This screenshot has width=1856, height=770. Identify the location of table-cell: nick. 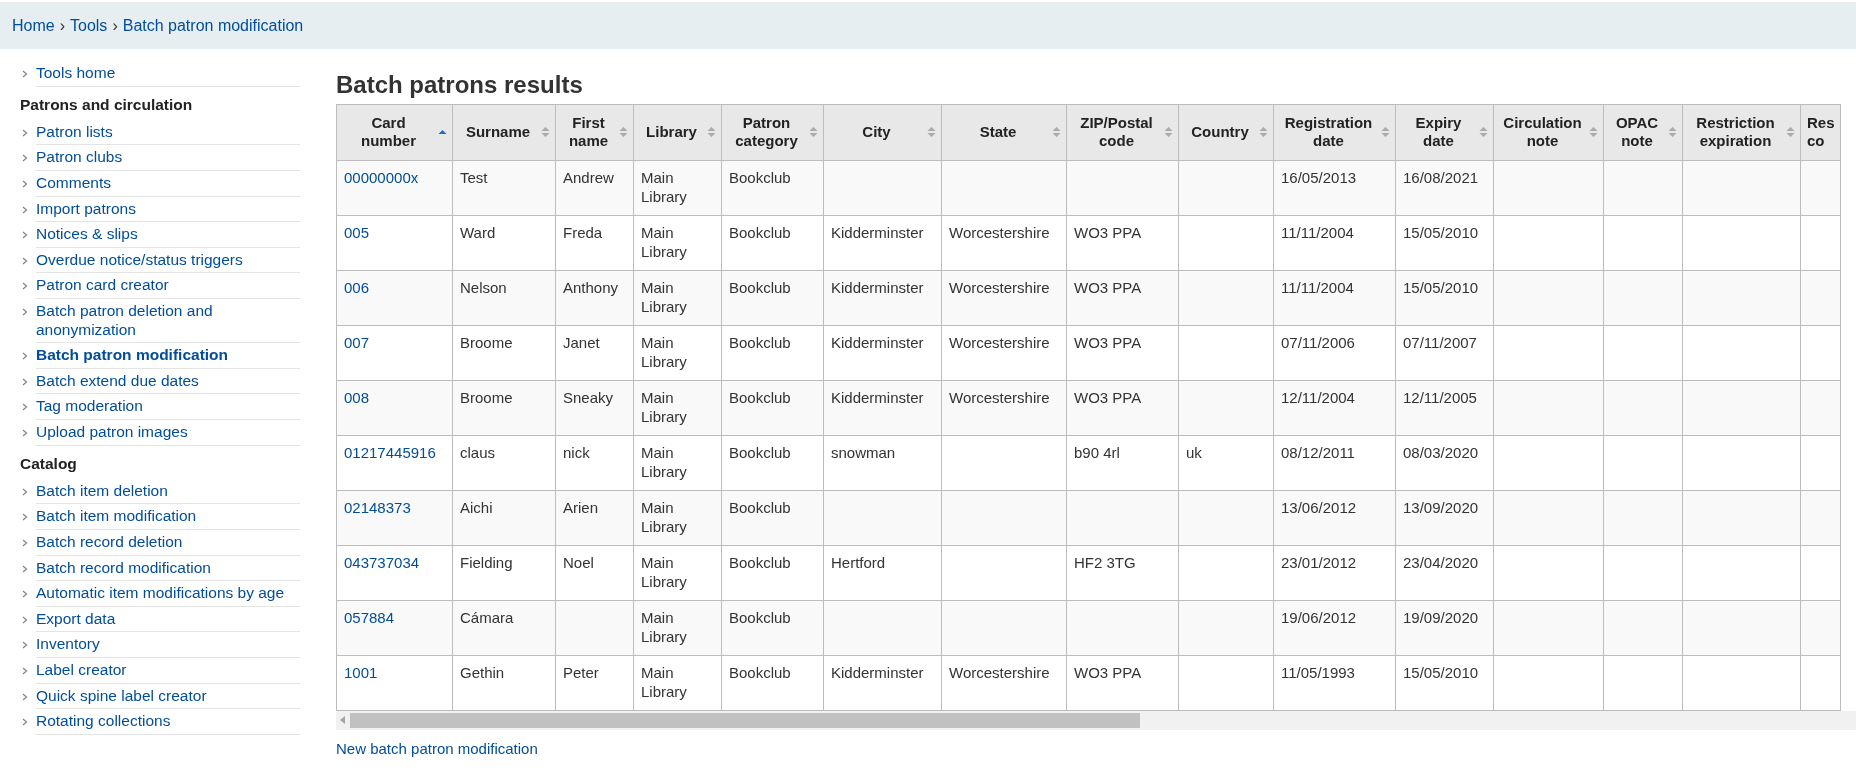
(594, 463).